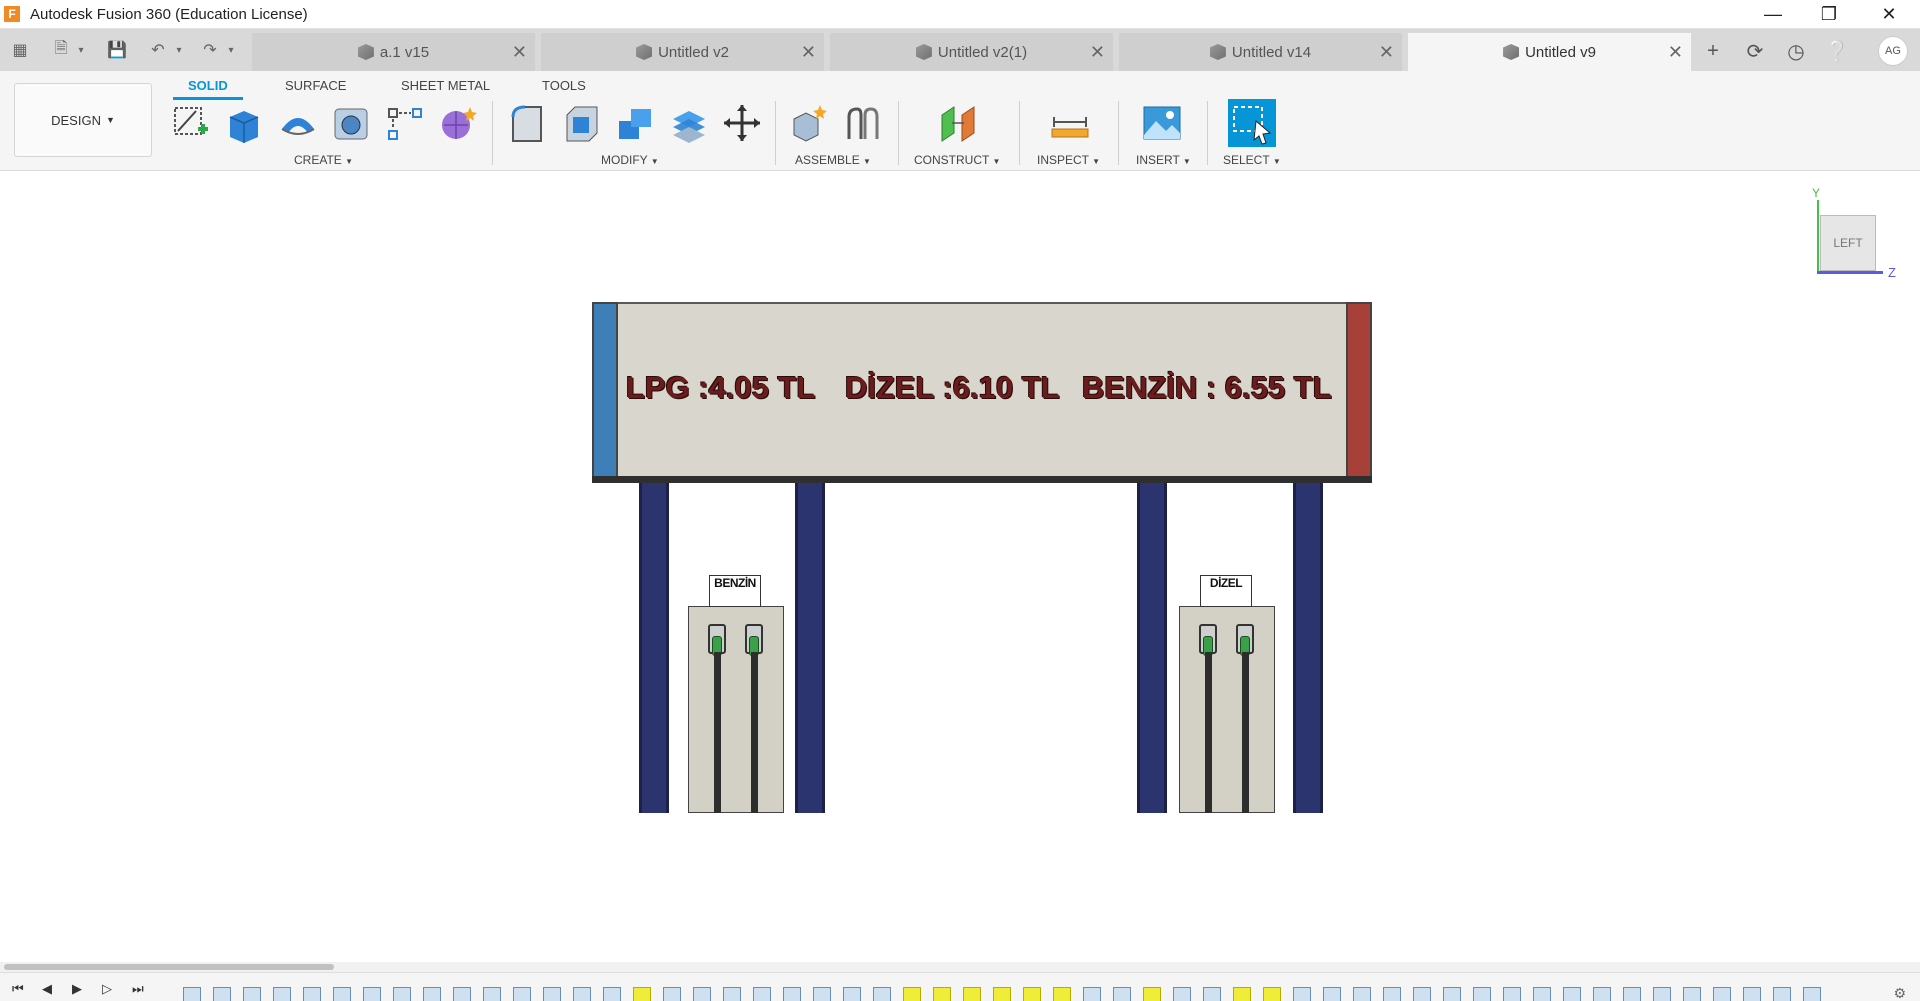 The height and width of the screenshot is (1001, 1920). Describe the element at coordinates (1848, 243) in the screenshot. I see `view-cube: LEFT` at that location.